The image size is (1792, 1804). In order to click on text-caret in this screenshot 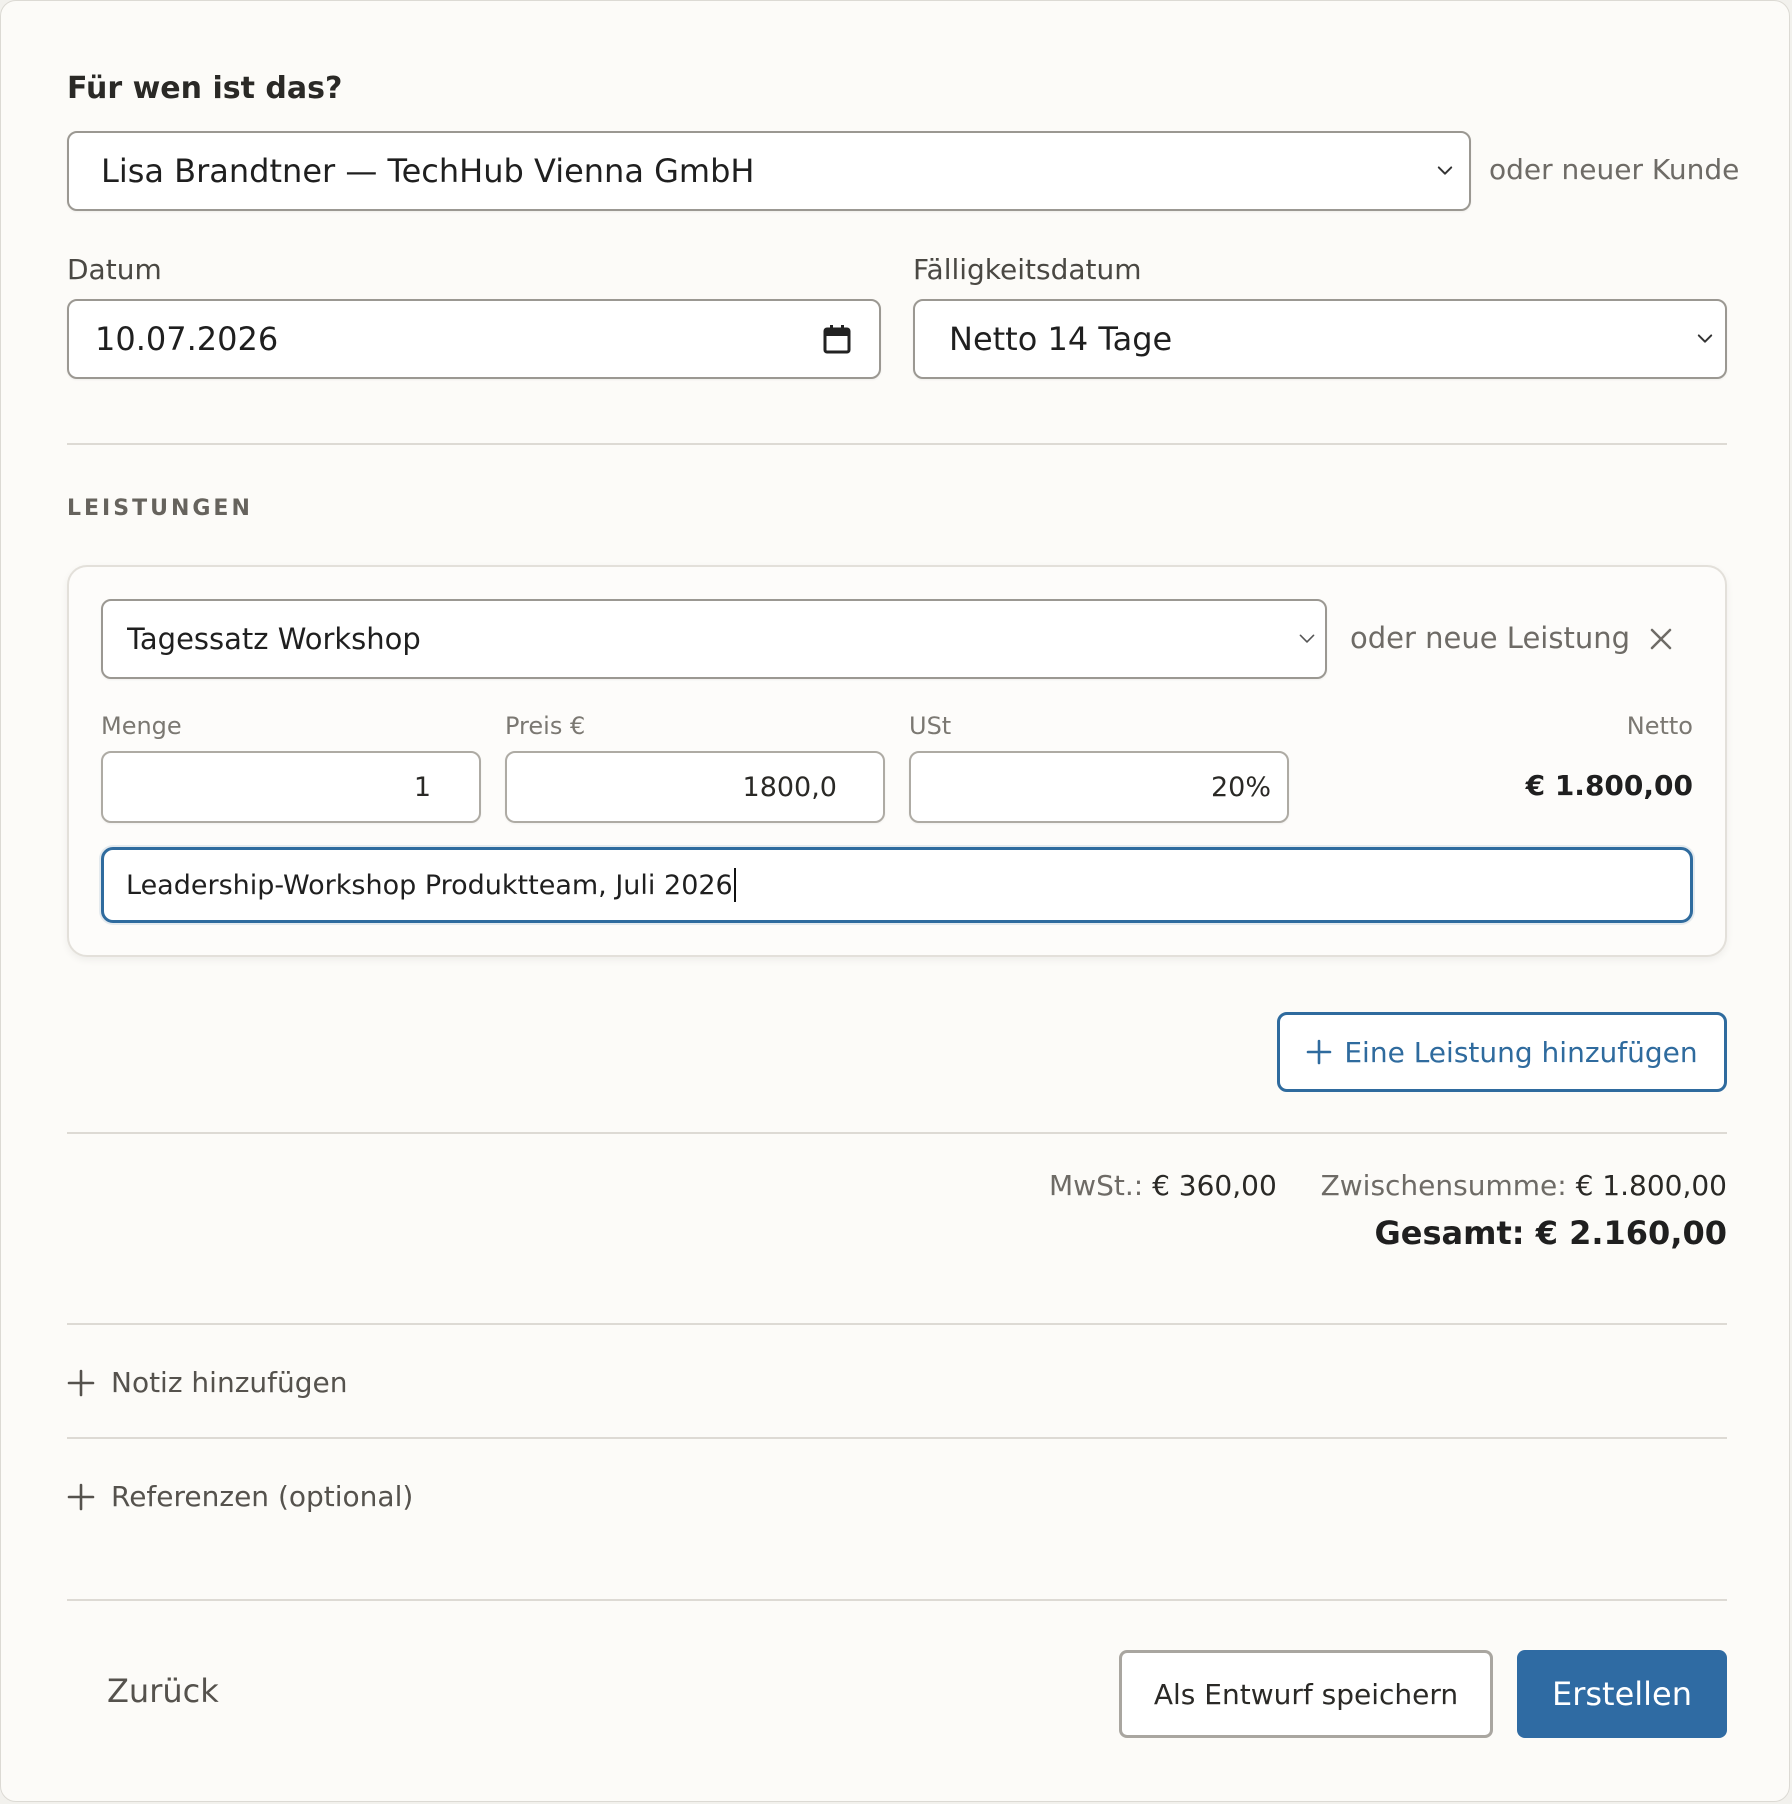, I will do `click(734, 885)`.